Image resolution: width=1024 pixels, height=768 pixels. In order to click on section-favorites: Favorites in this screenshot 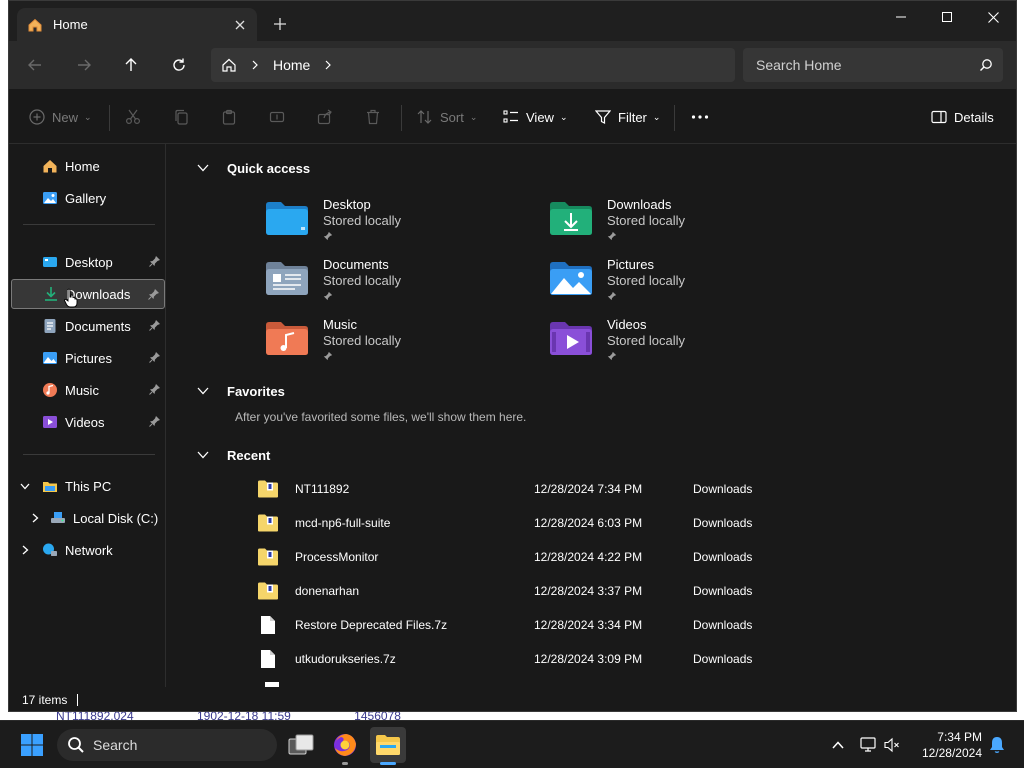, I will do `click(241, 391)`.